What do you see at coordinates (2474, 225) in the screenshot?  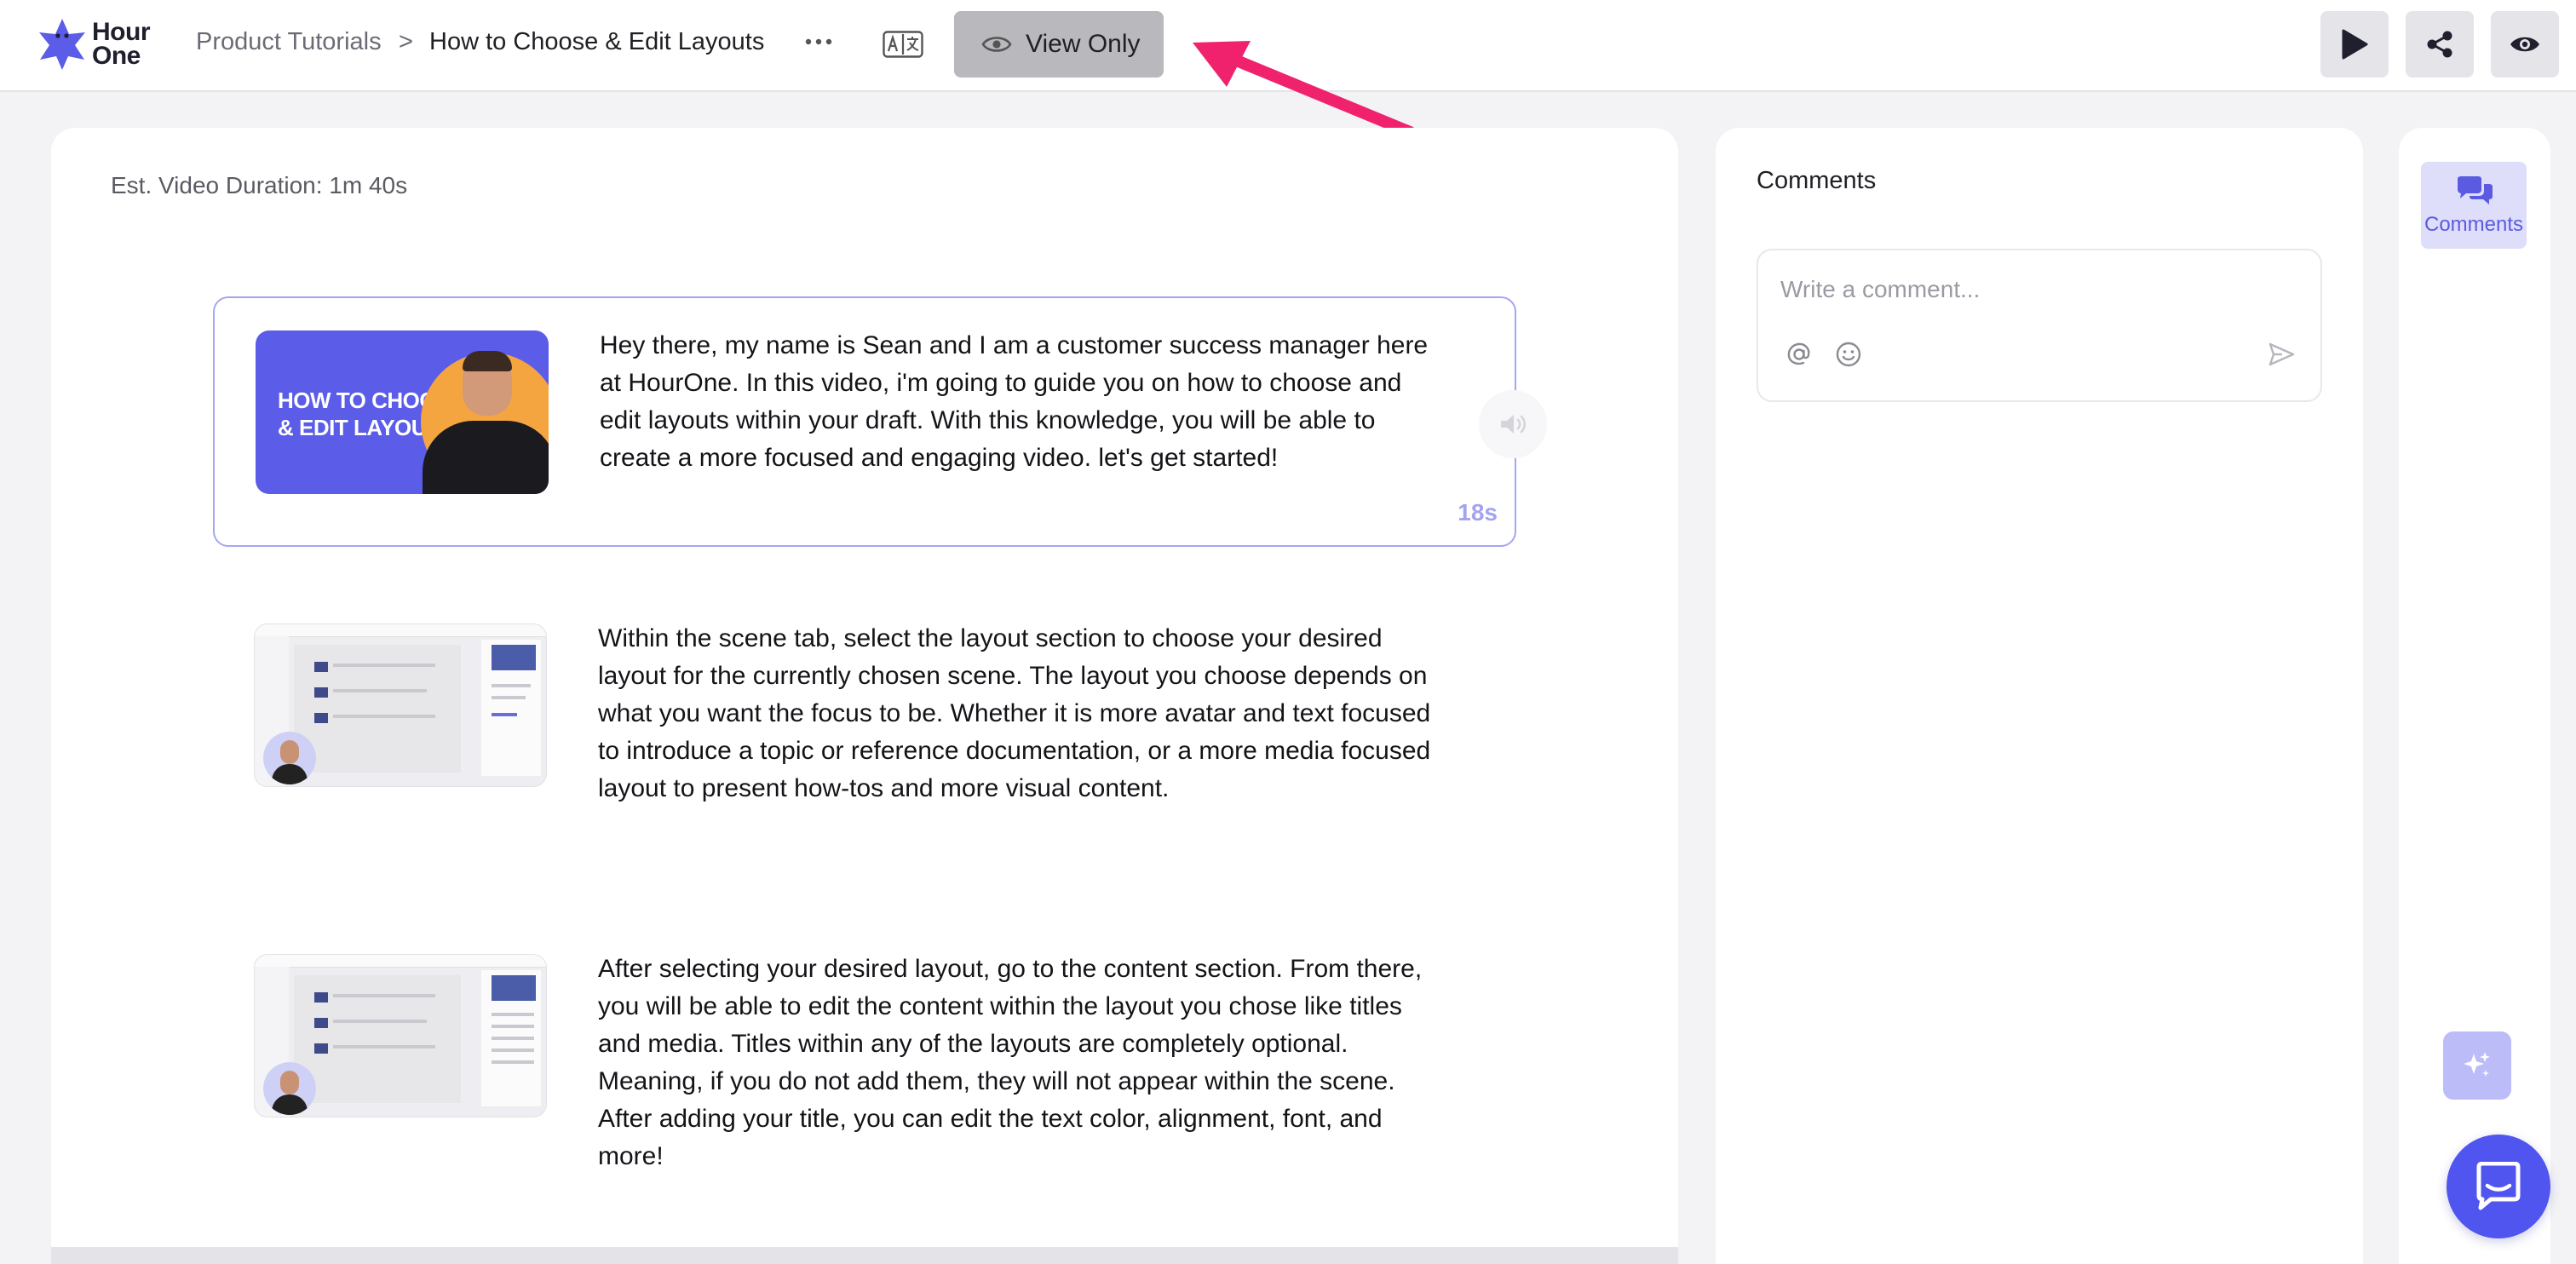 I see `comments-toggle-label: Comments` at bounding box center [2474, 225].